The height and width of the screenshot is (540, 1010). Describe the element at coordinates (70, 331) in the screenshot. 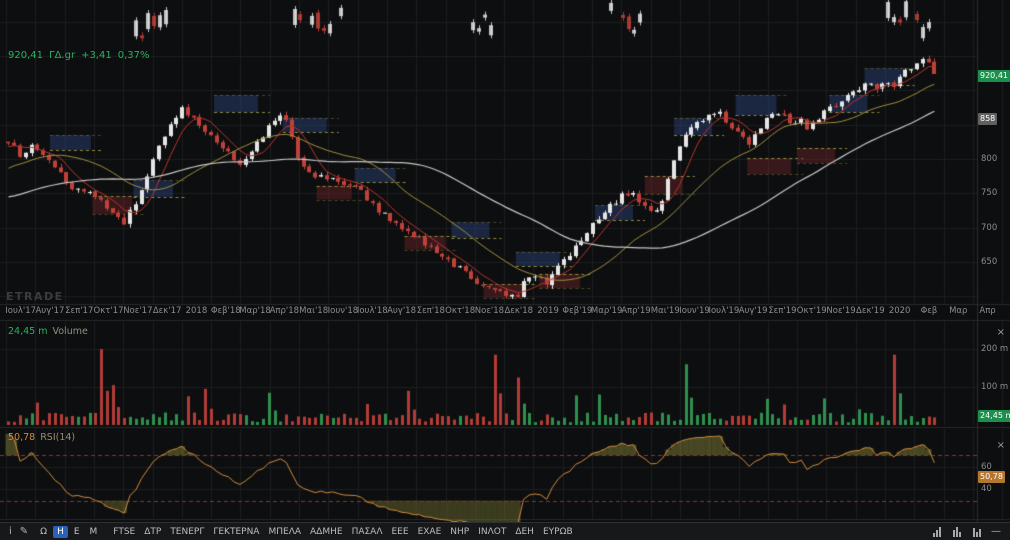

I see `volume-indicator-label: Volume` at that location.